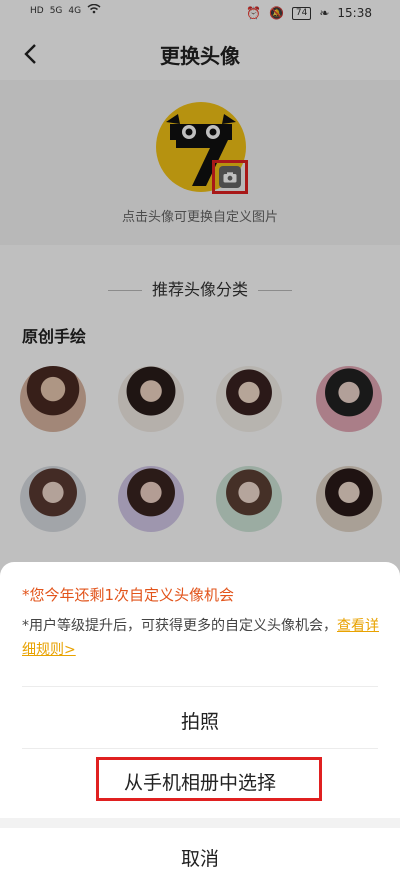 Image resolution: width=400 pixels, height=888 pixels. What do you see at coordinates (200, 720) in the screenshot?
I see `take-photo-button: 拍照` at bounding box center [200, 720].